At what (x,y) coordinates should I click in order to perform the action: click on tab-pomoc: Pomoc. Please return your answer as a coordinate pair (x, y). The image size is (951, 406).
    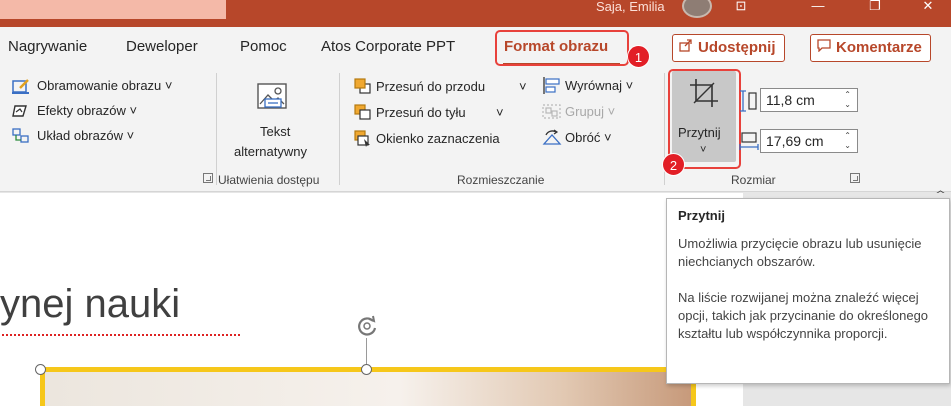
    Looking at the image, I should click on (263, 47).